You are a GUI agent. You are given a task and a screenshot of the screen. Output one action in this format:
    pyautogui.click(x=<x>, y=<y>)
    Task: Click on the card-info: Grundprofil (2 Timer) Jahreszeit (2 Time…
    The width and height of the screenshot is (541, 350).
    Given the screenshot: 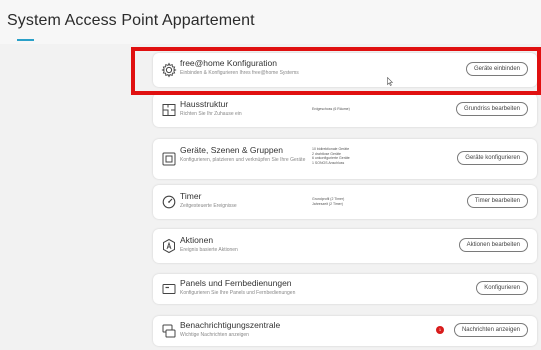 What is the action you would take?
    pyautogui.click(x=328, y=201)
    